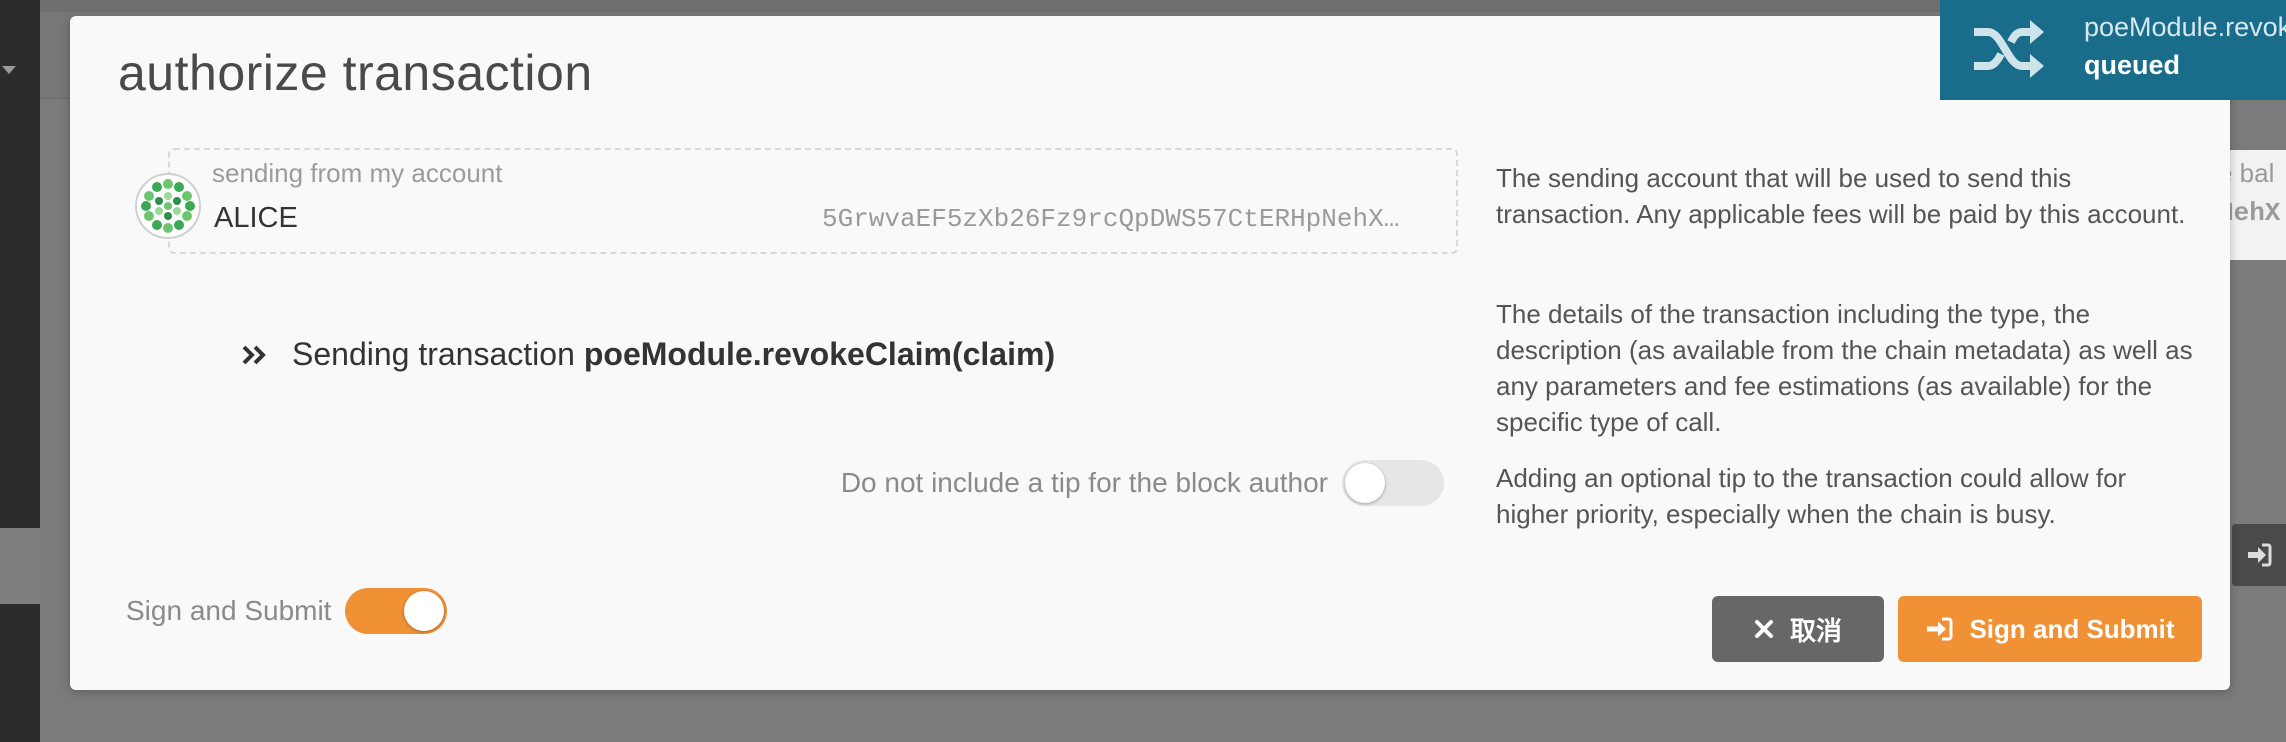 This screenshot has height=742, width=2286. I want to click on sign-and-submit-option: Sign and Submit, so click(287, 611).